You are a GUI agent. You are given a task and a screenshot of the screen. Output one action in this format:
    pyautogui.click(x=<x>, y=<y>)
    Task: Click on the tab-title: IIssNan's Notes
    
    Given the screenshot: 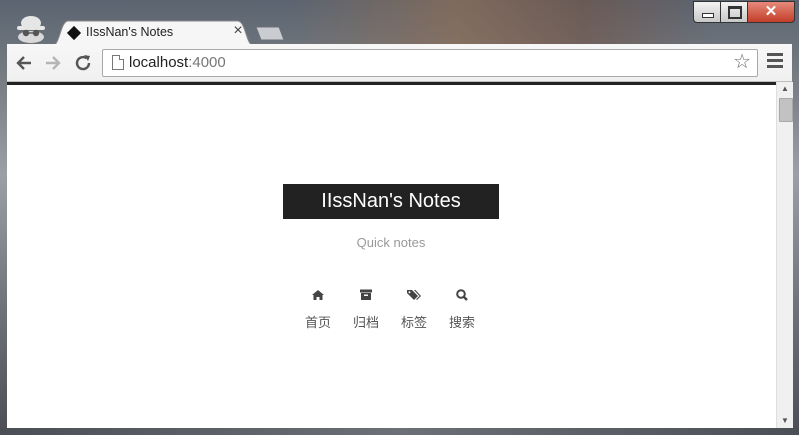 What is the action you would take?
    pyautogui.click(x=130, y=32)
    